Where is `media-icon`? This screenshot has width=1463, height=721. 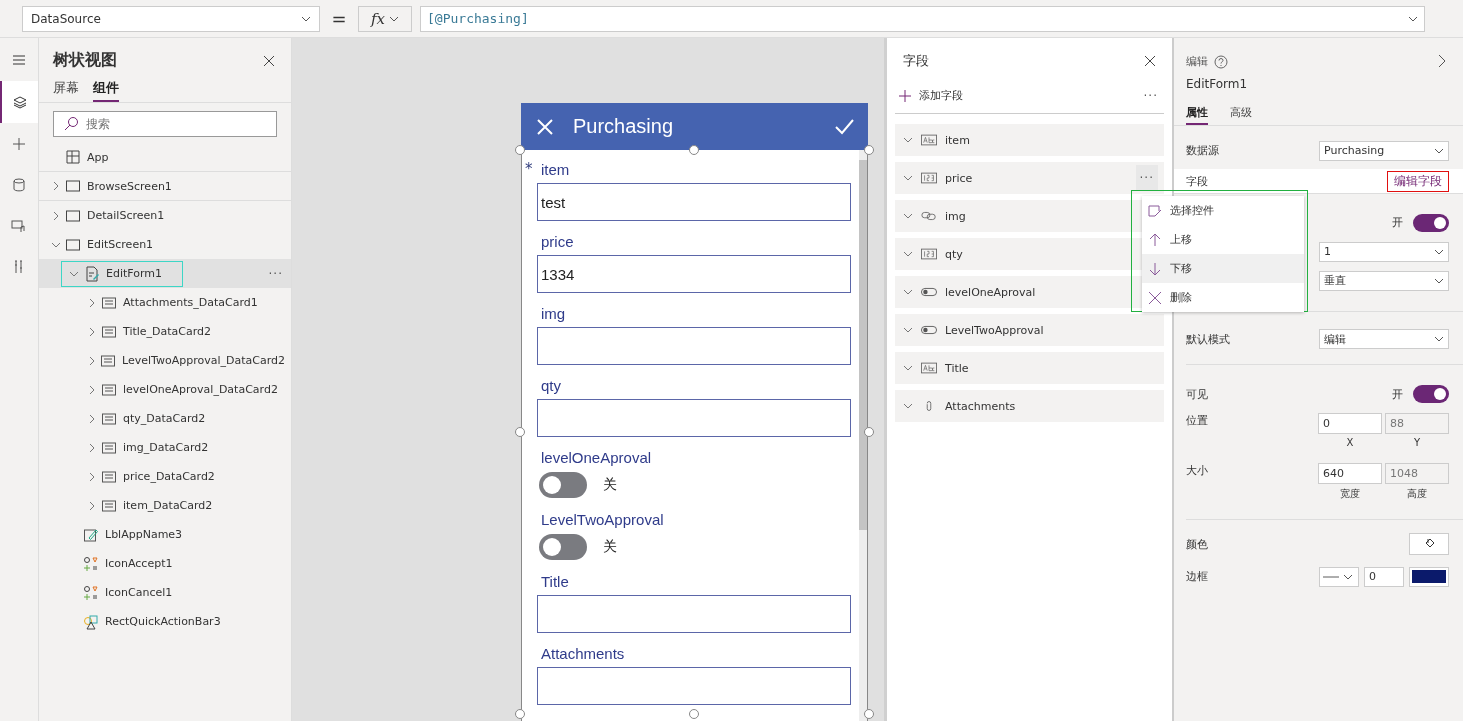
media-icon is located at coordinates (19, 226).